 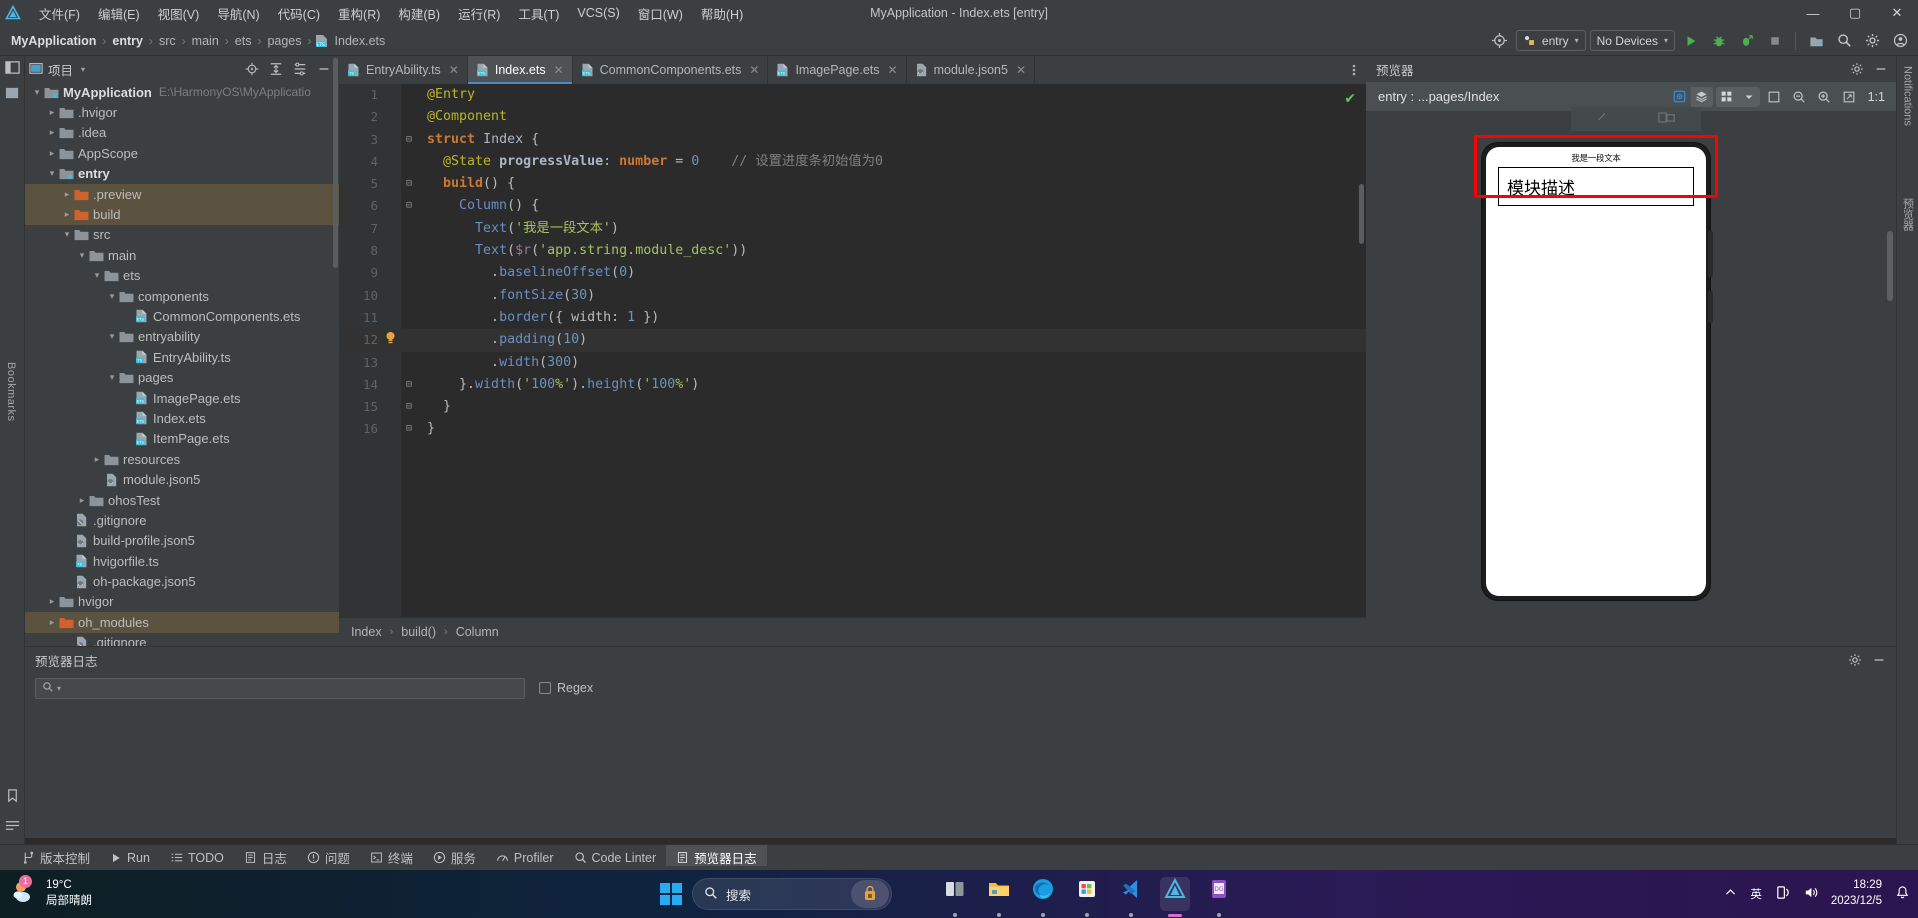 I want to click on structure-icon, so click(x=12, y=96).